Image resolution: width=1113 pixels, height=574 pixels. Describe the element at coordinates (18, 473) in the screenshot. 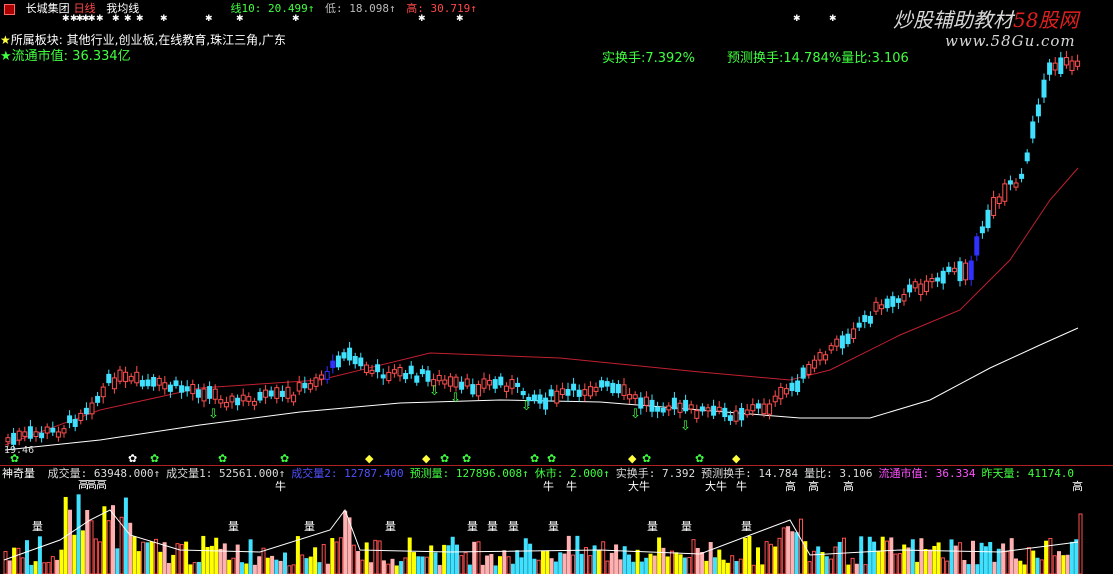

I see `volume-indicator-name: 神奇量` at that location.